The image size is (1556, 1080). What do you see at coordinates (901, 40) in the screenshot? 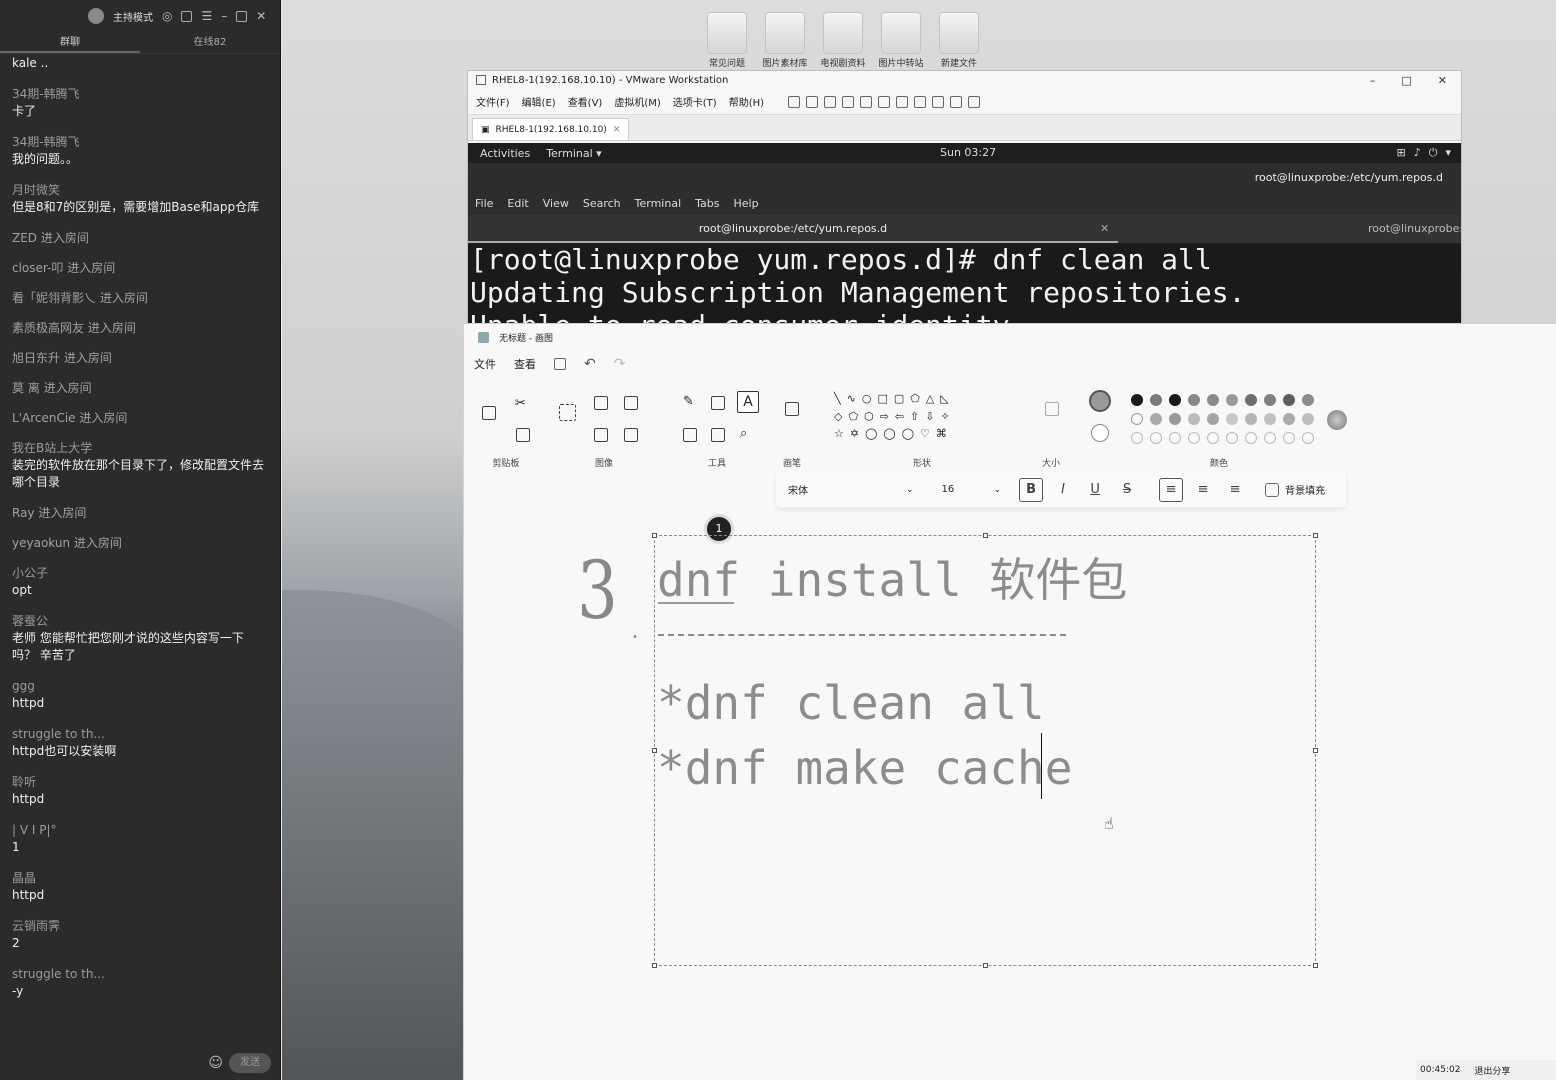
I see `desktop-icon: 图片中转站` at bounding box center [901, 40].